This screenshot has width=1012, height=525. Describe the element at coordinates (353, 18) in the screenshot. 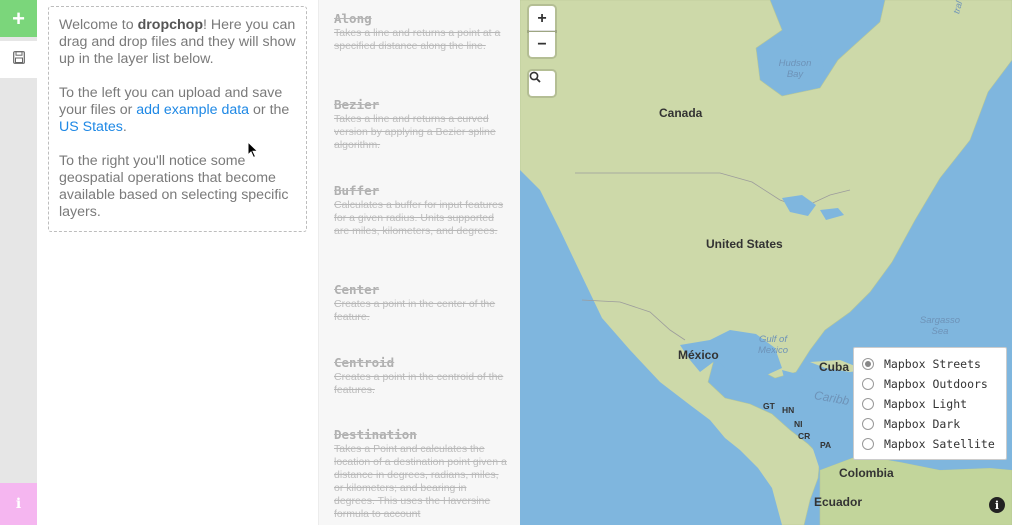

I see `operation-title: Along` at that location.